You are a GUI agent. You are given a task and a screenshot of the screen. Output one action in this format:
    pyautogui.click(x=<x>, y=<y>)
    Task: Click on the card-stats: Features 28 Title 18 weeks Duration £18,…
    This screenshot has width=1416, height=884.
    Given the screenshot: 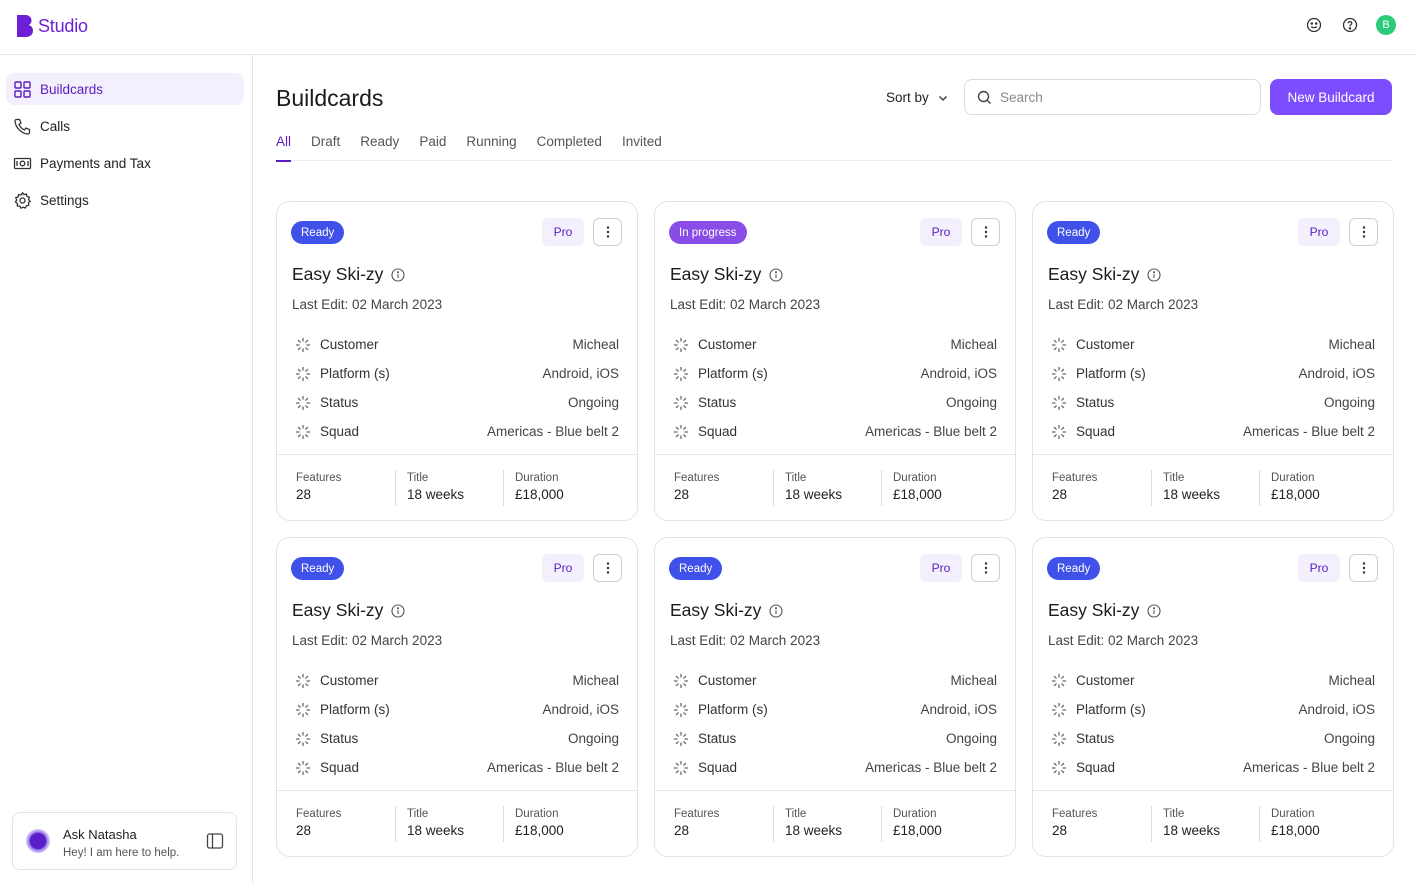 What is the action you would take?
    pyautogui.click(x=457, y=487)
    